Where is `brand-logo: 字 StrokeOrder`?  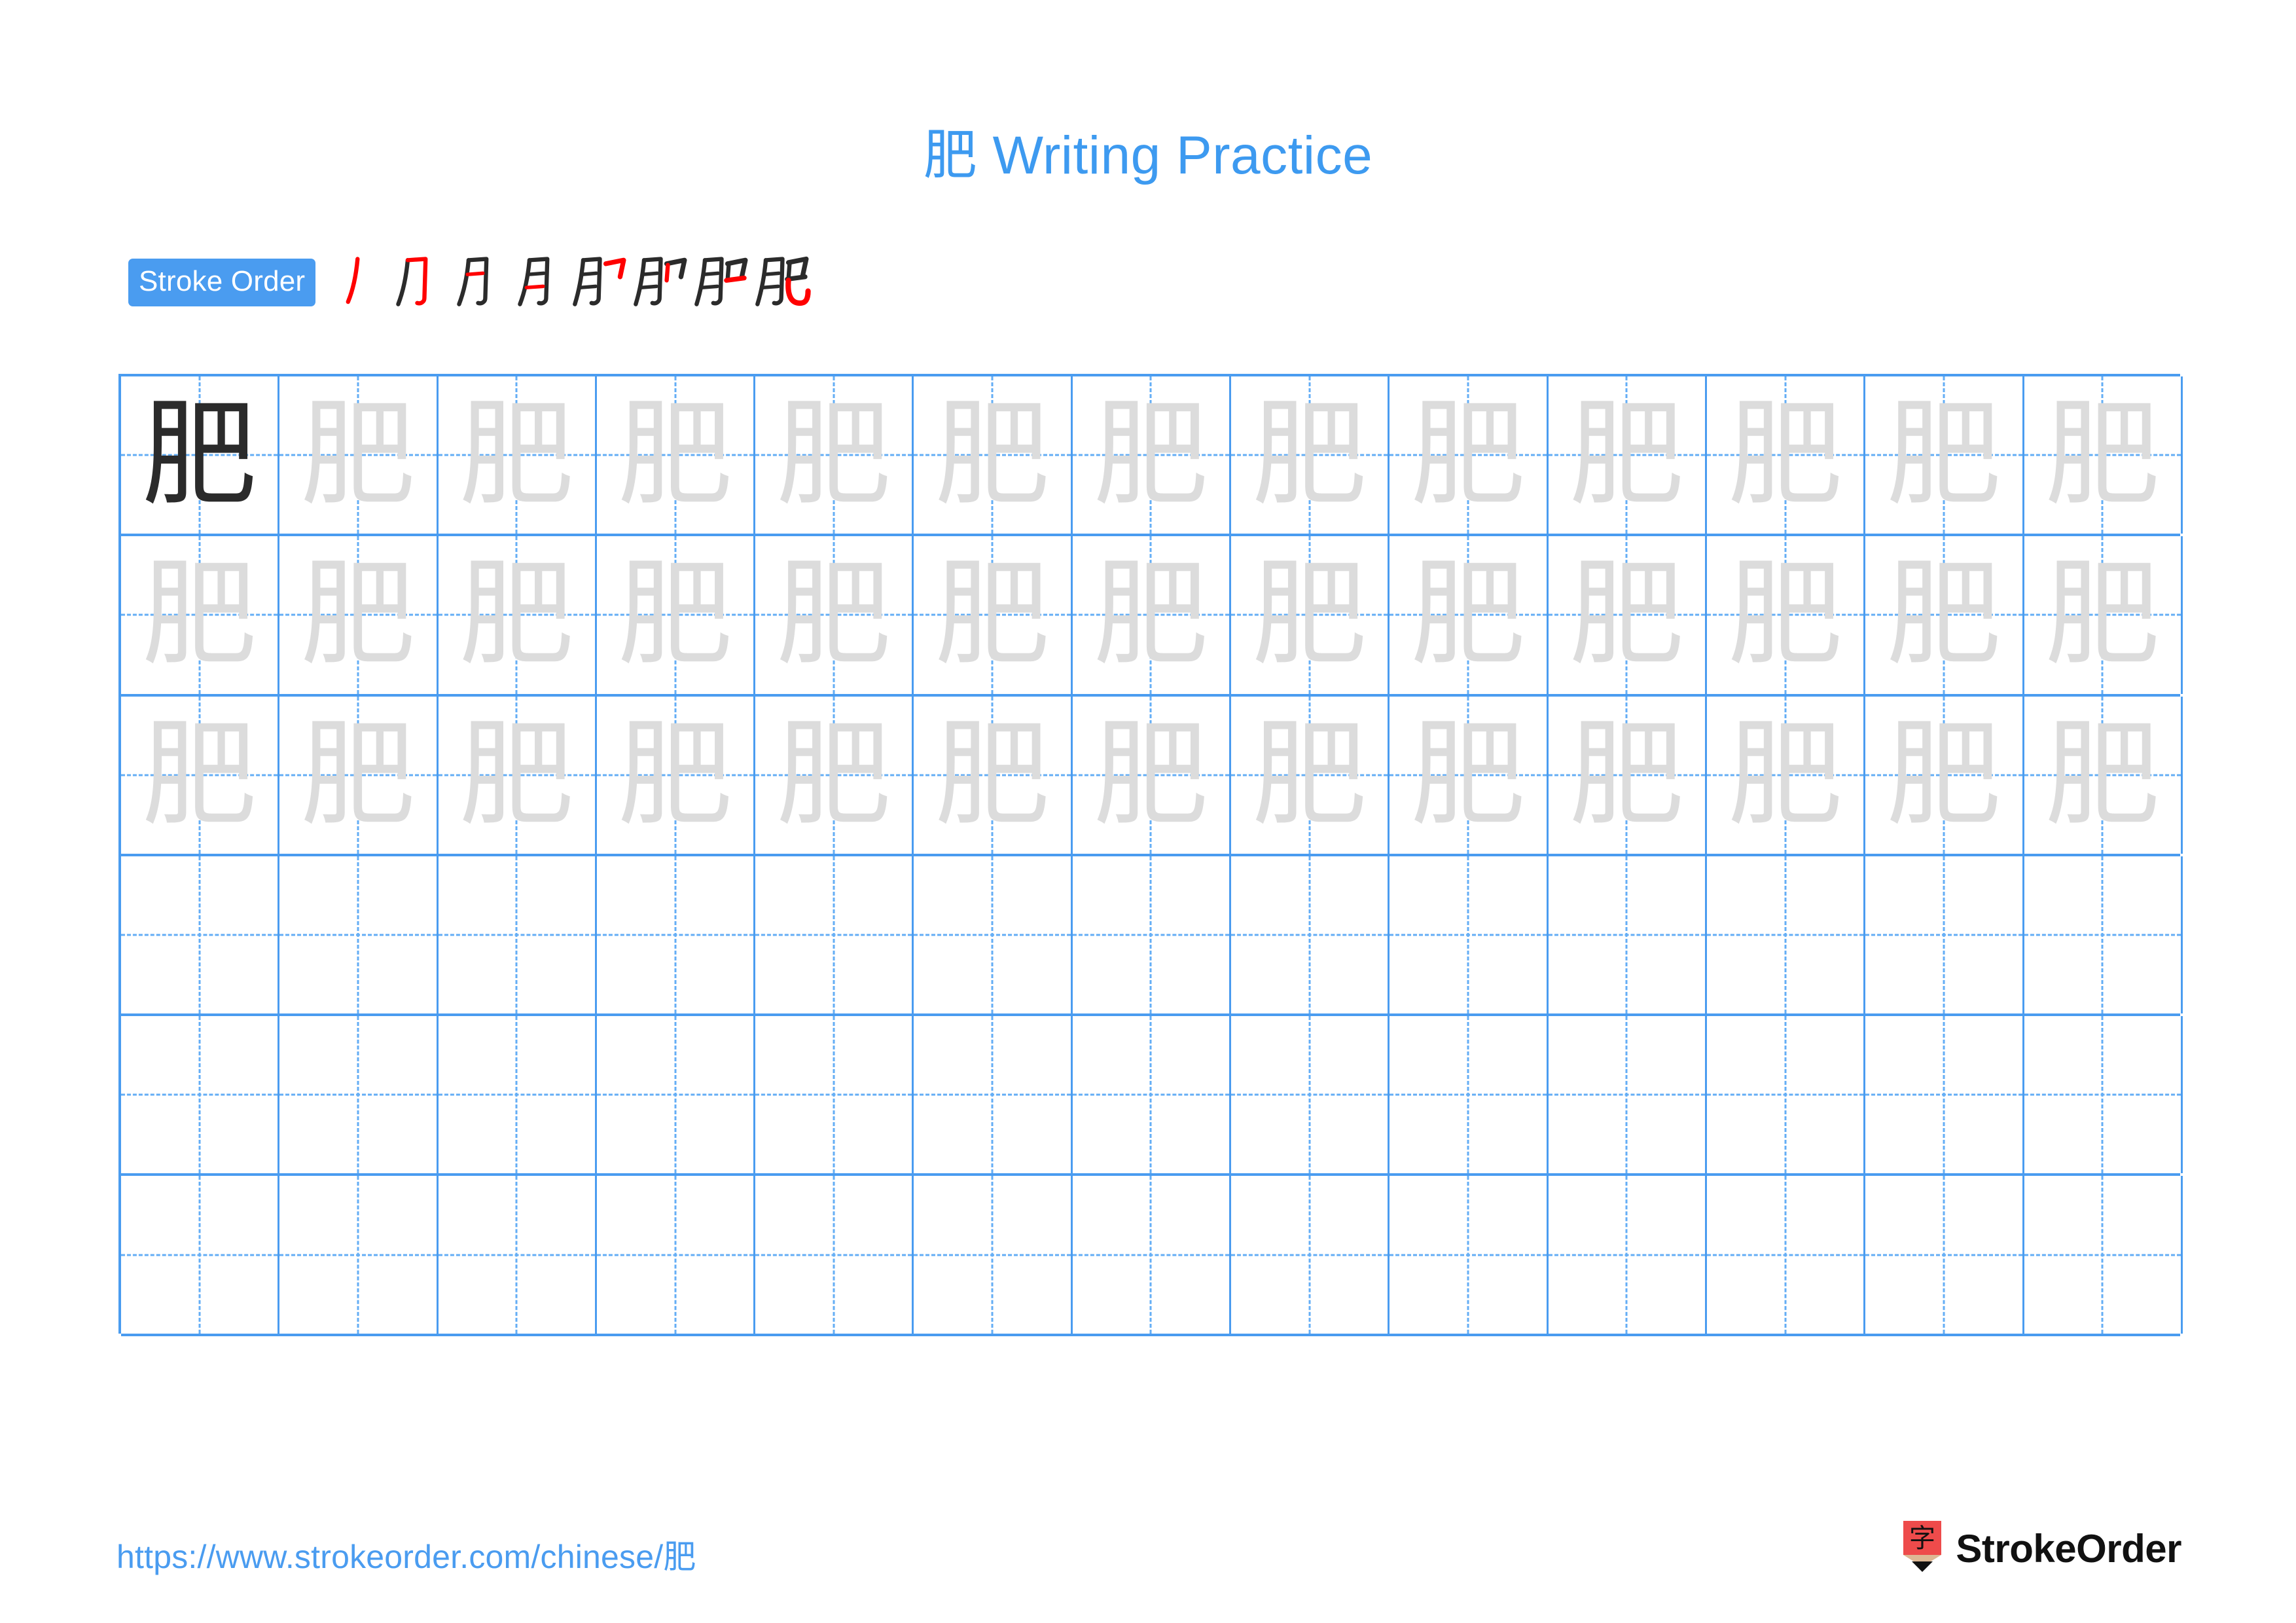 brand-logo: 字 StrokeOrder is located at coordinates (2041, 1548).